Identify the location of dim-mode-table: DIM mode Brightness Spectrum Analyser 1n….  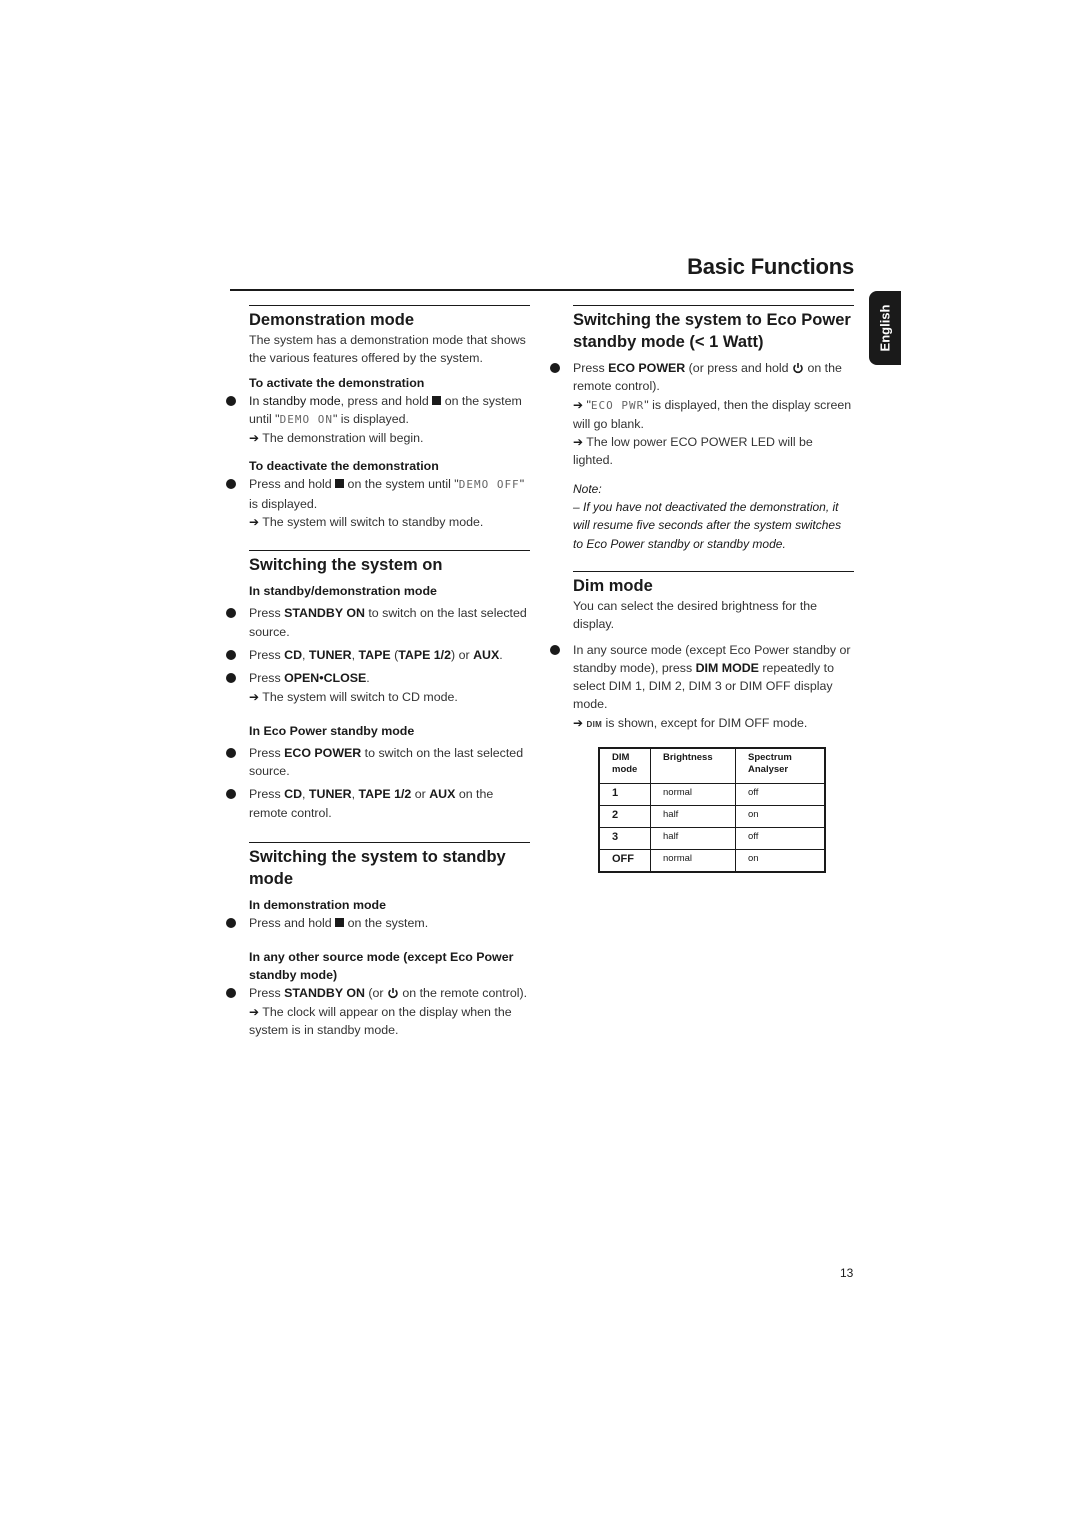
(712, 810).